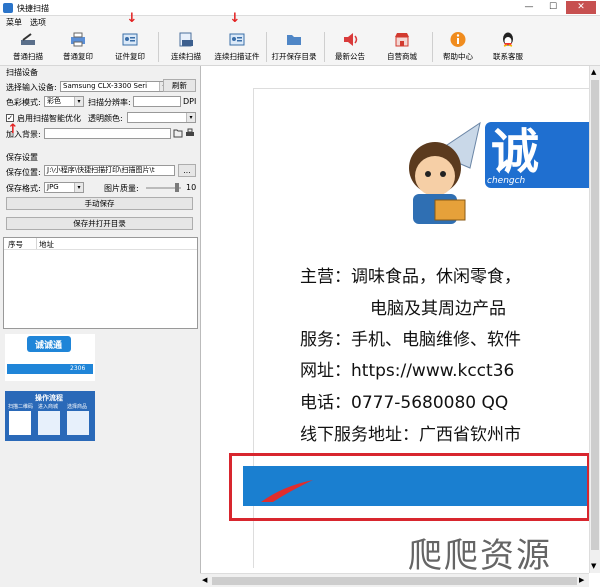  Describe the element at coordinates (105, 86) in the screenshot. I see `device-select-value: Samsung CLX-3300 Seri` at that location.